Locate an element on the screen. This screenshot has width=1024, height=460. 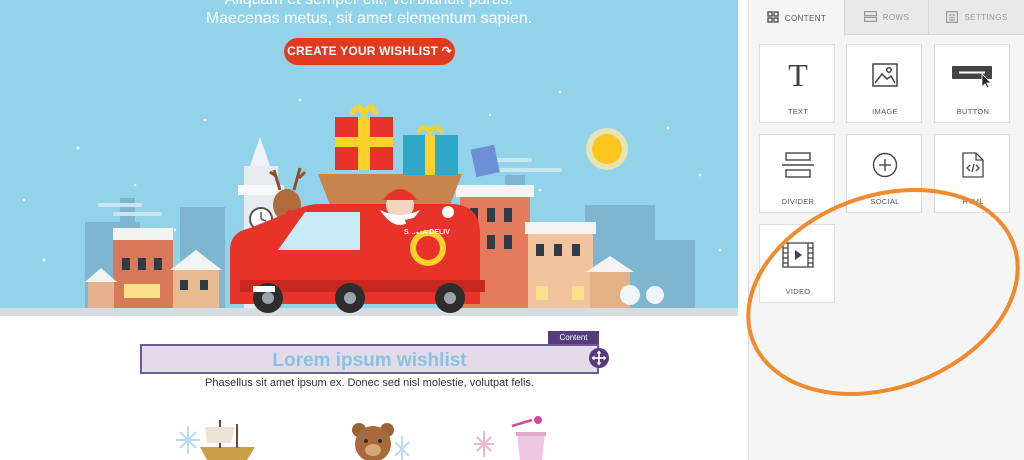
block-video: VIDEO is located at coordinates (797, 263).